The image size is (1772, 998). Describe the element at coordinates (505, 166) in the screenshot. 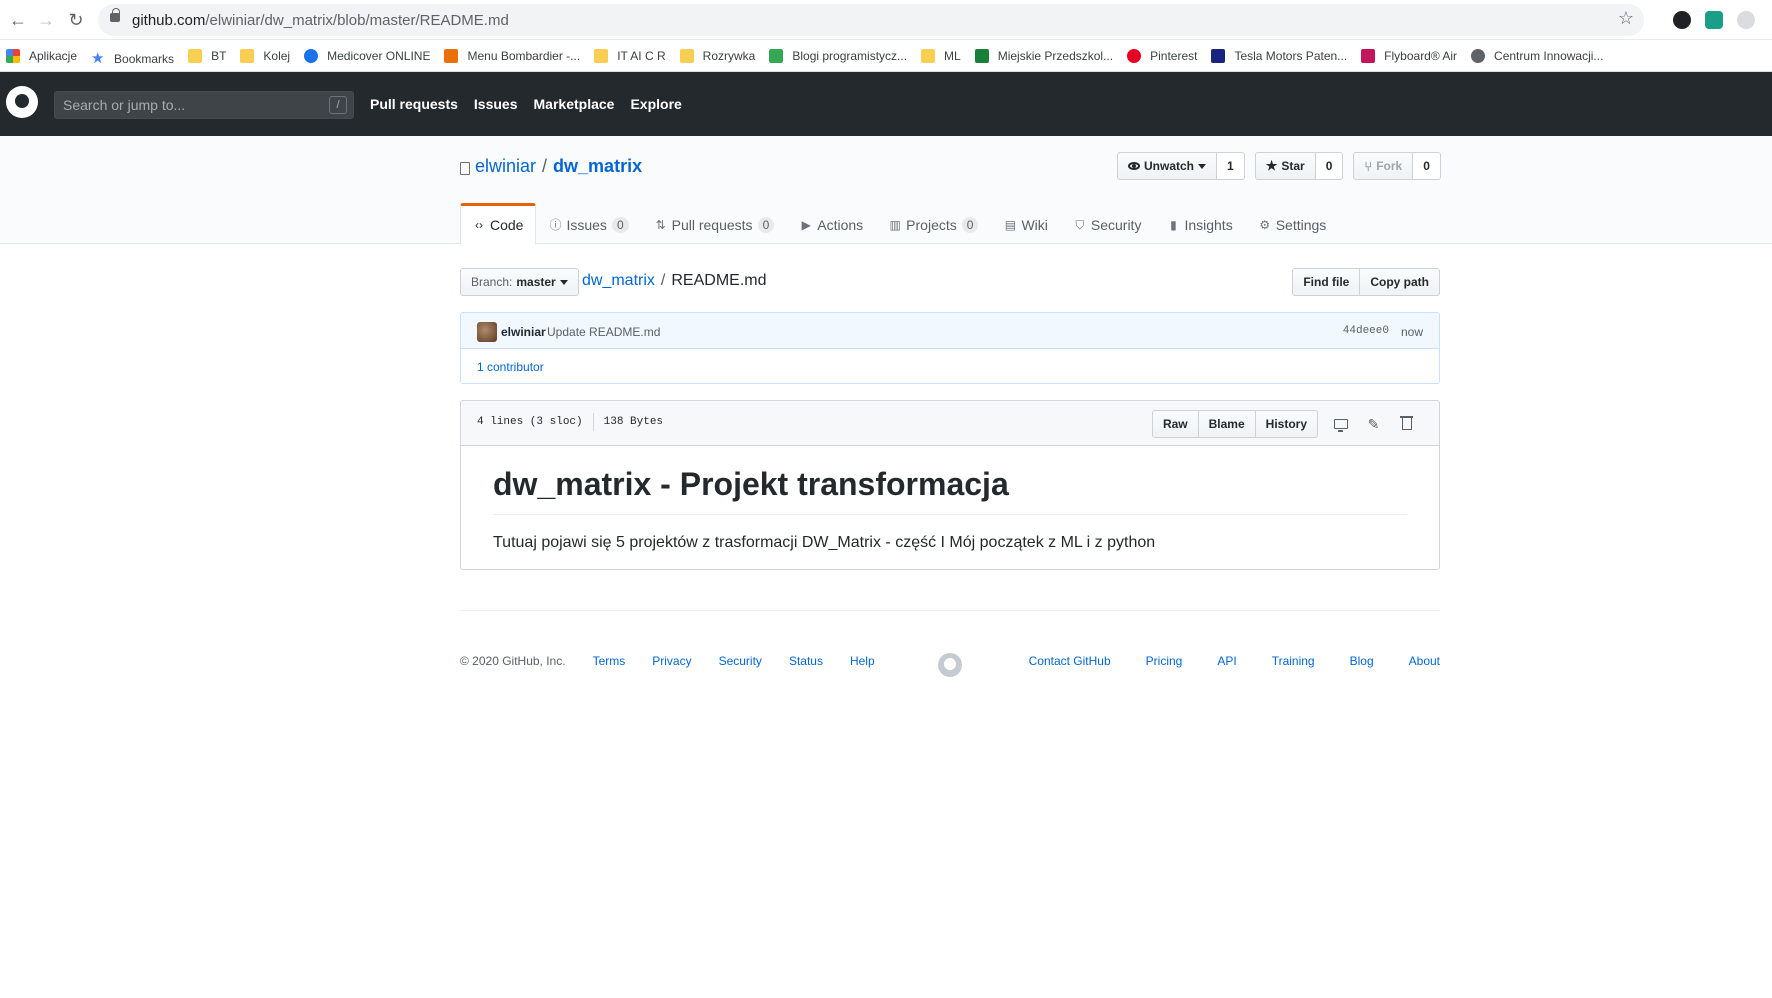

I see `repo-owner-link: elwiniar` at that location.